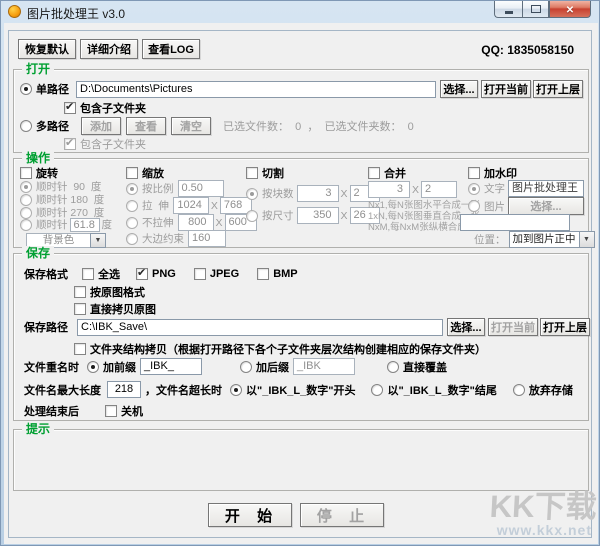  I want to click on cut-size-width-input: 350, so click(317, 215).